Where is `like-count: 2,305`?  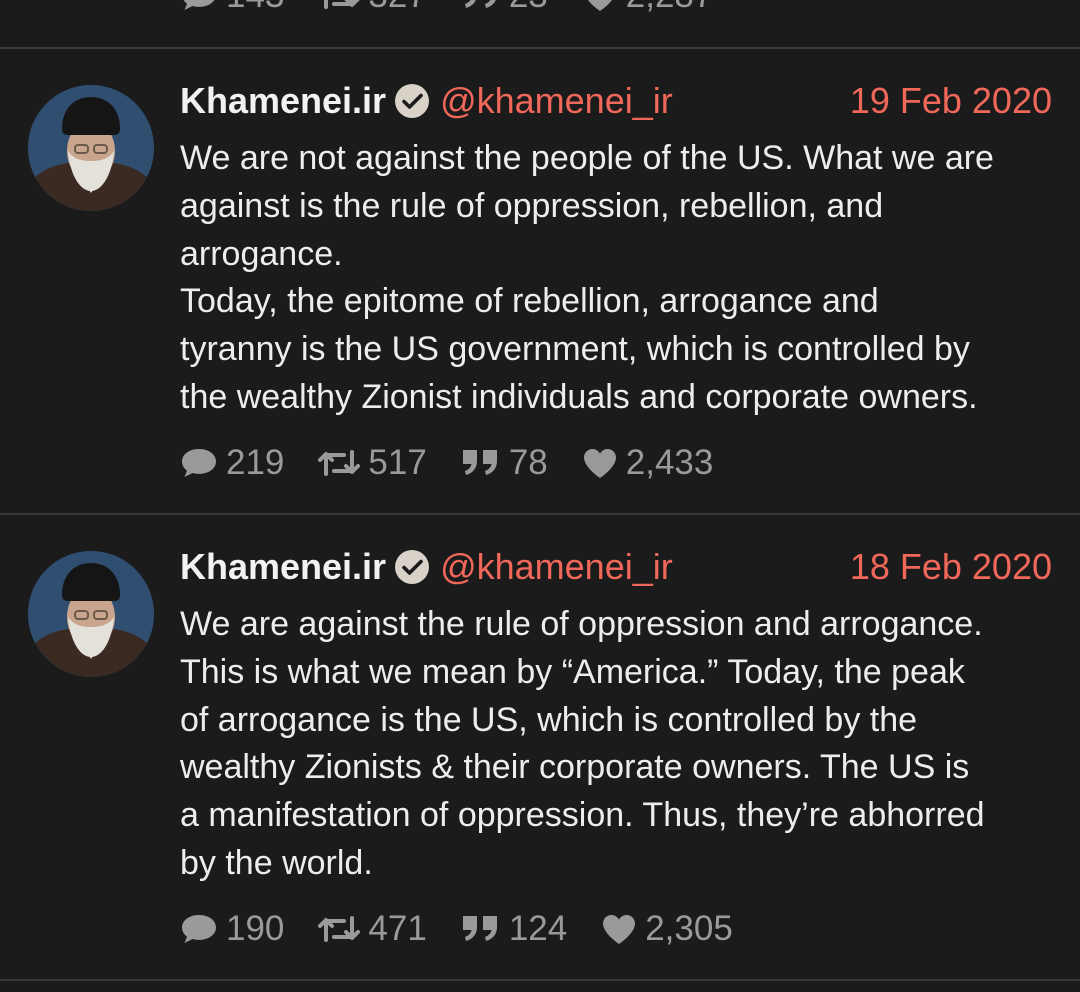
like-count: 2,305 is located at coordinates (689, 928).